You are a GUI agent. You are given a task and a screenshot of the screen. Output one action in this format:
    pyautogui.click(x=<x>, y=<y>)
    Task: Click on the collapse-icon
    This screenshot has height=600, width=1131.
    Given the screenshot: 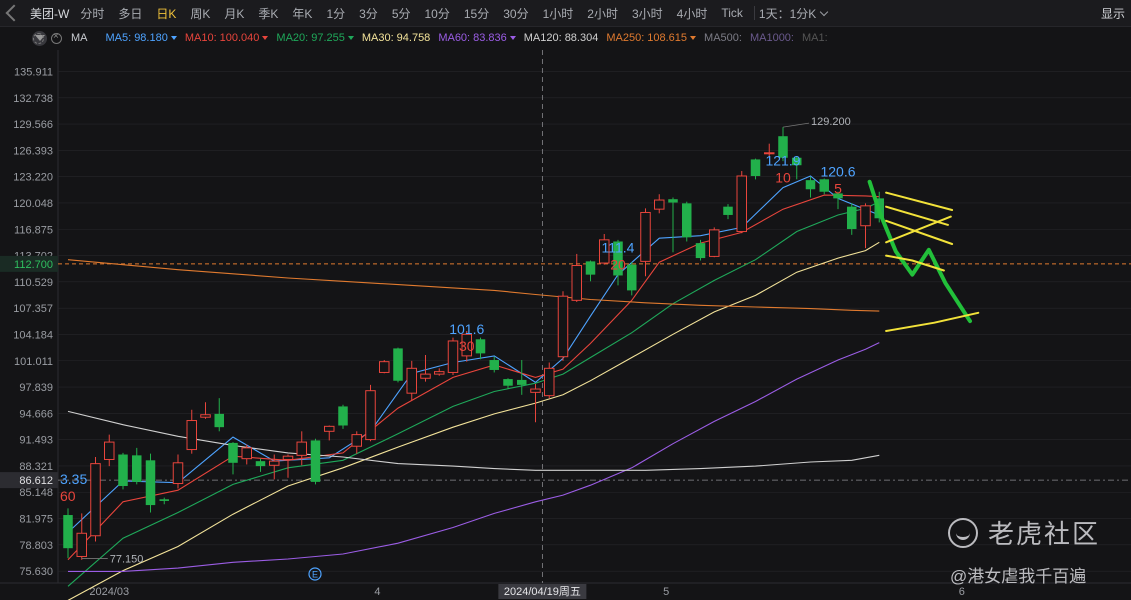 What is the action you would take?
    pyautogui.click(x=14, y=13)
    